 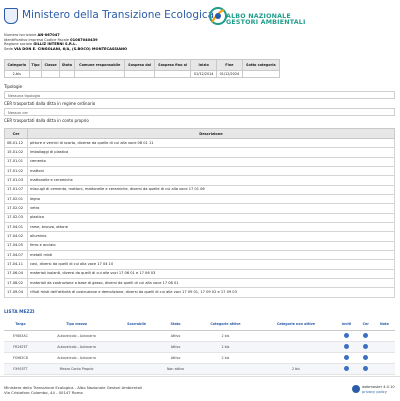 I want to click on cer-code: 17.02.01, so click(x=16, y=199).